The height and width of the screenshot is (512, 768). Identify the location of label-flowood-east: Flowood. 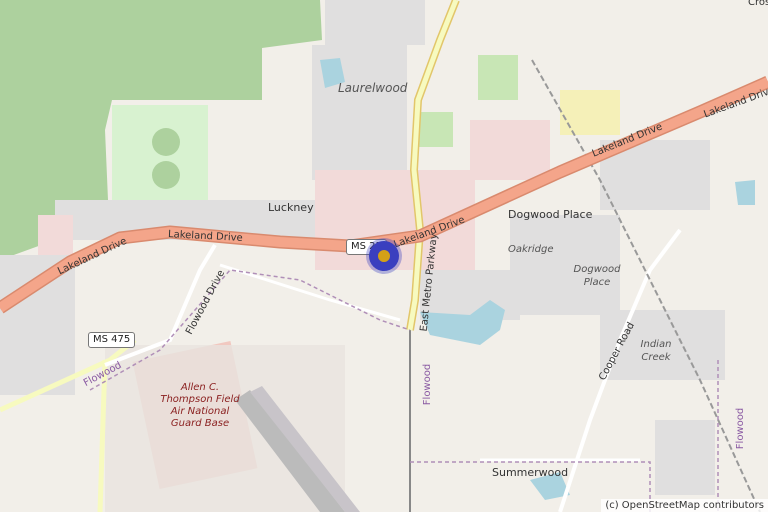
(741, 428).